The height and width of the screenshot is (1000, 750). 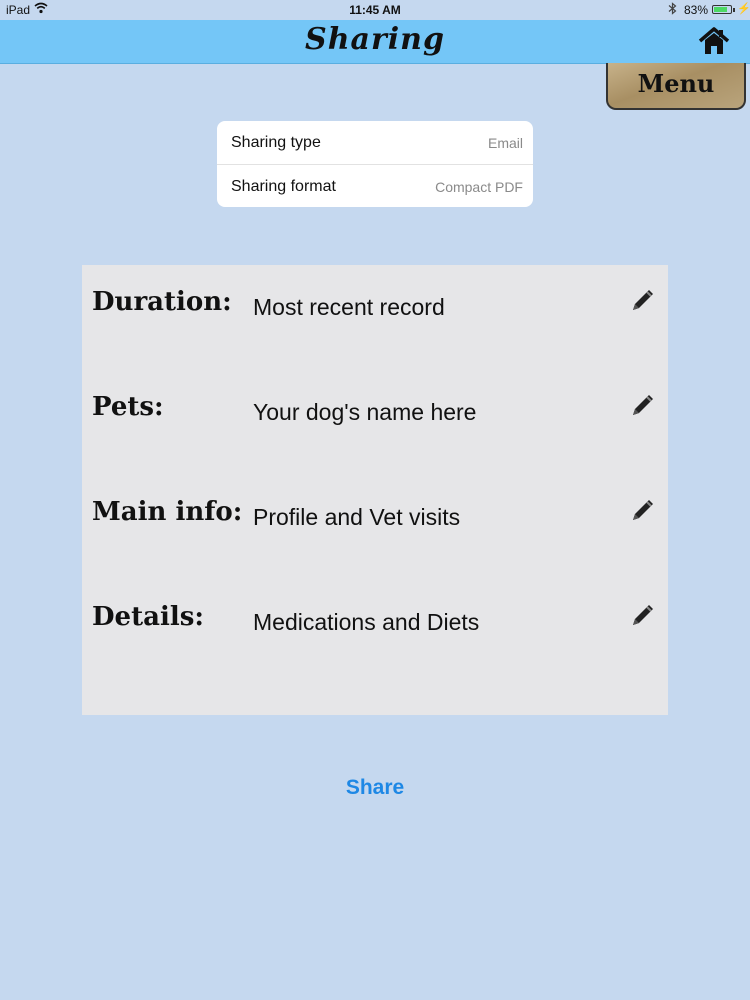 I want to click on pets-row: Pets: Your dog's name here, so click(x=375, y=410).